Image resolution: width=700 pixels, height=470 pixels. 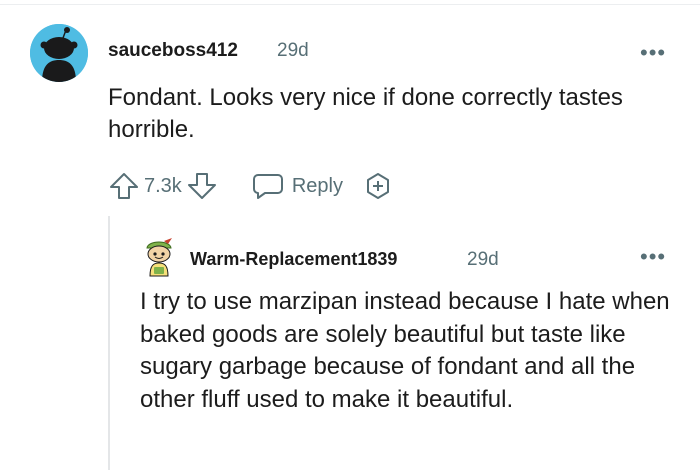 What do you see at coordinates (109, 343) in the screenshot?
I see `thread-line` at bounding box center [109, 343].